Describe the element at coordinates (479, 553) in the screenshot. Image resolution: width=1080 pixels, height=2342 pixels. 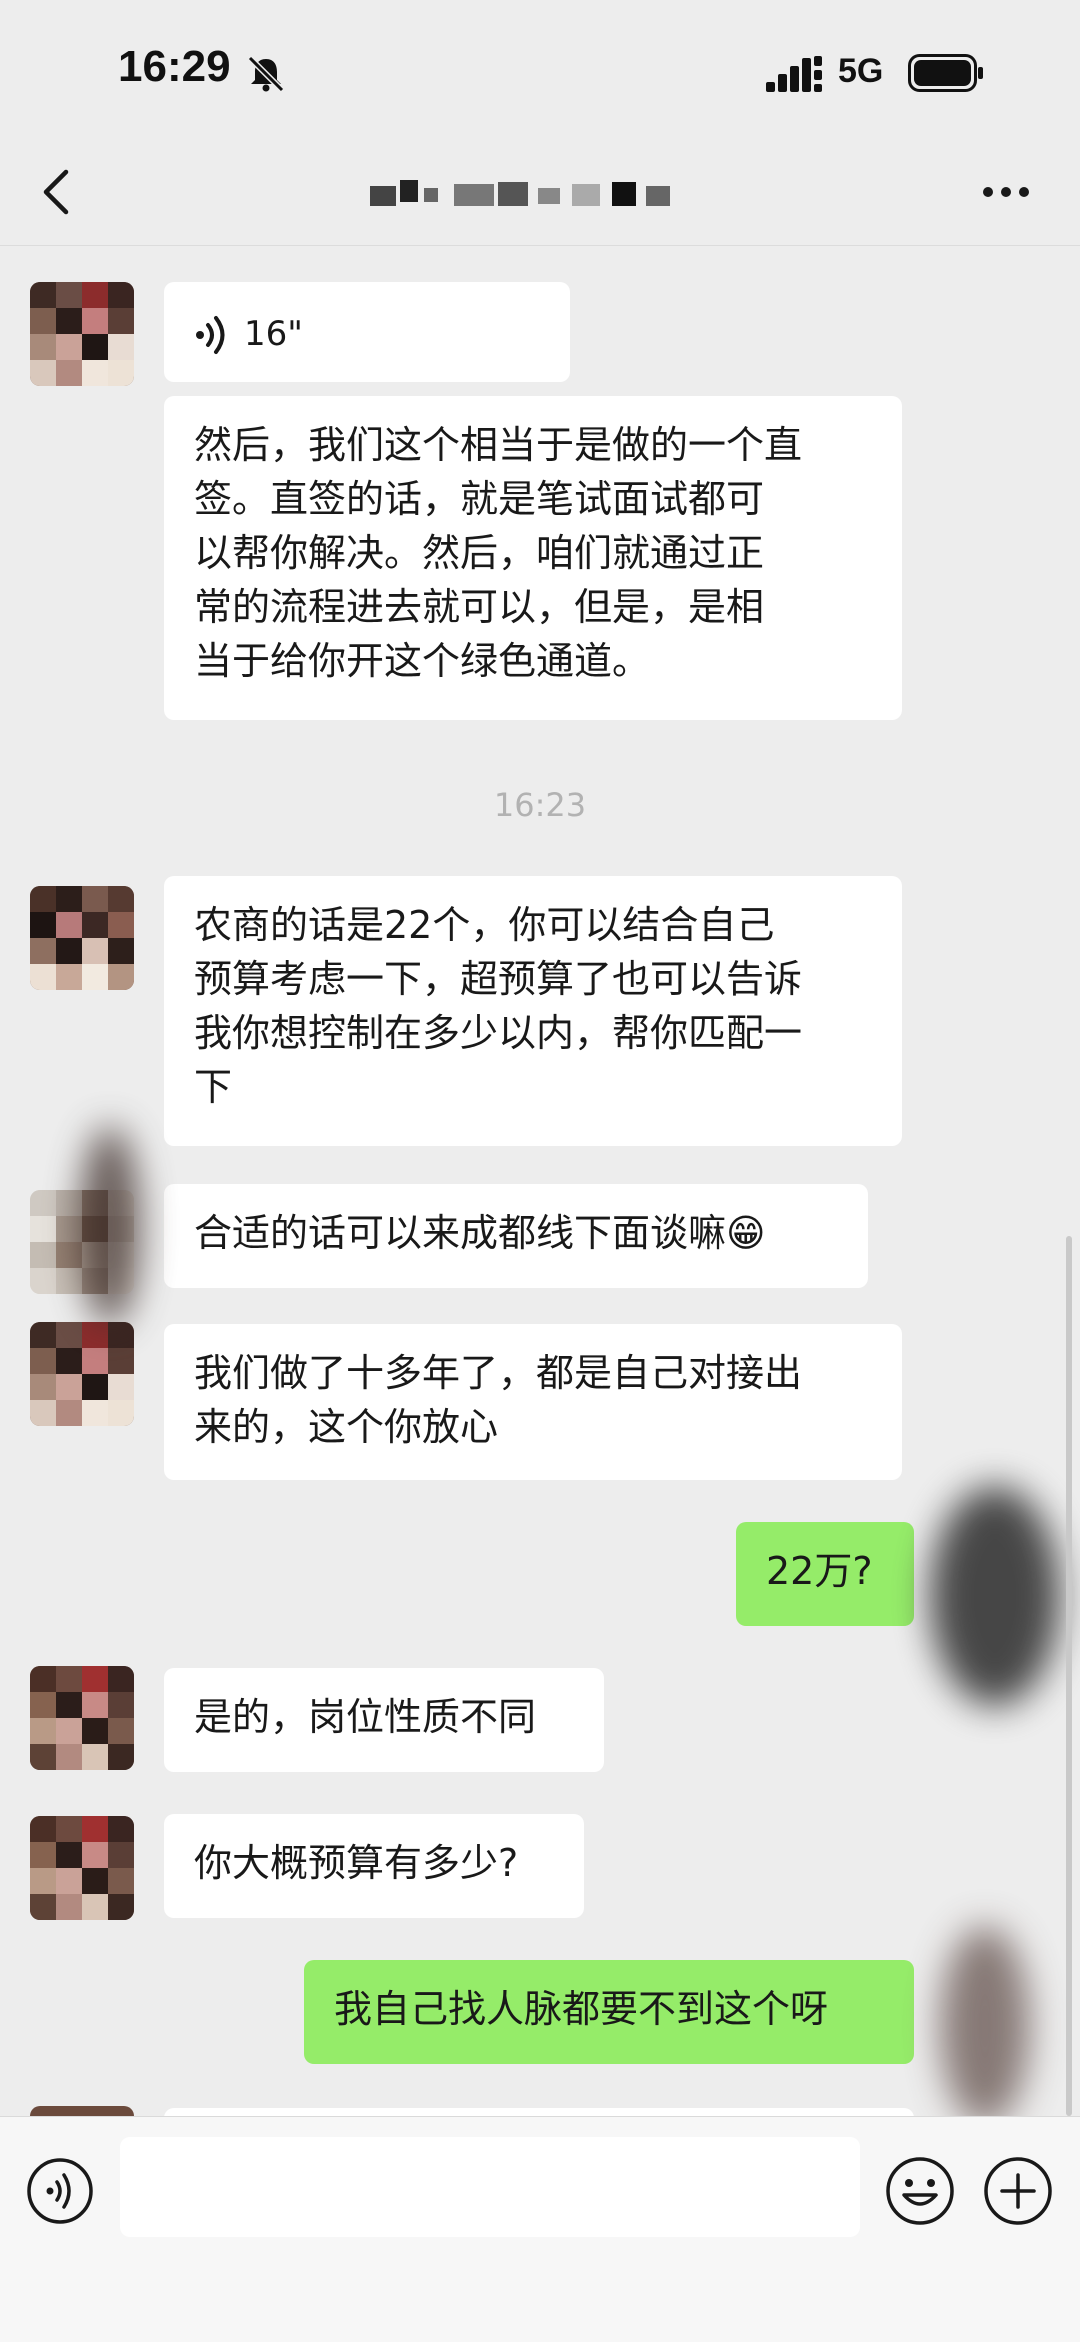
I see `message-line: 以帮你解决。然后，咱们就通过正` at that location.